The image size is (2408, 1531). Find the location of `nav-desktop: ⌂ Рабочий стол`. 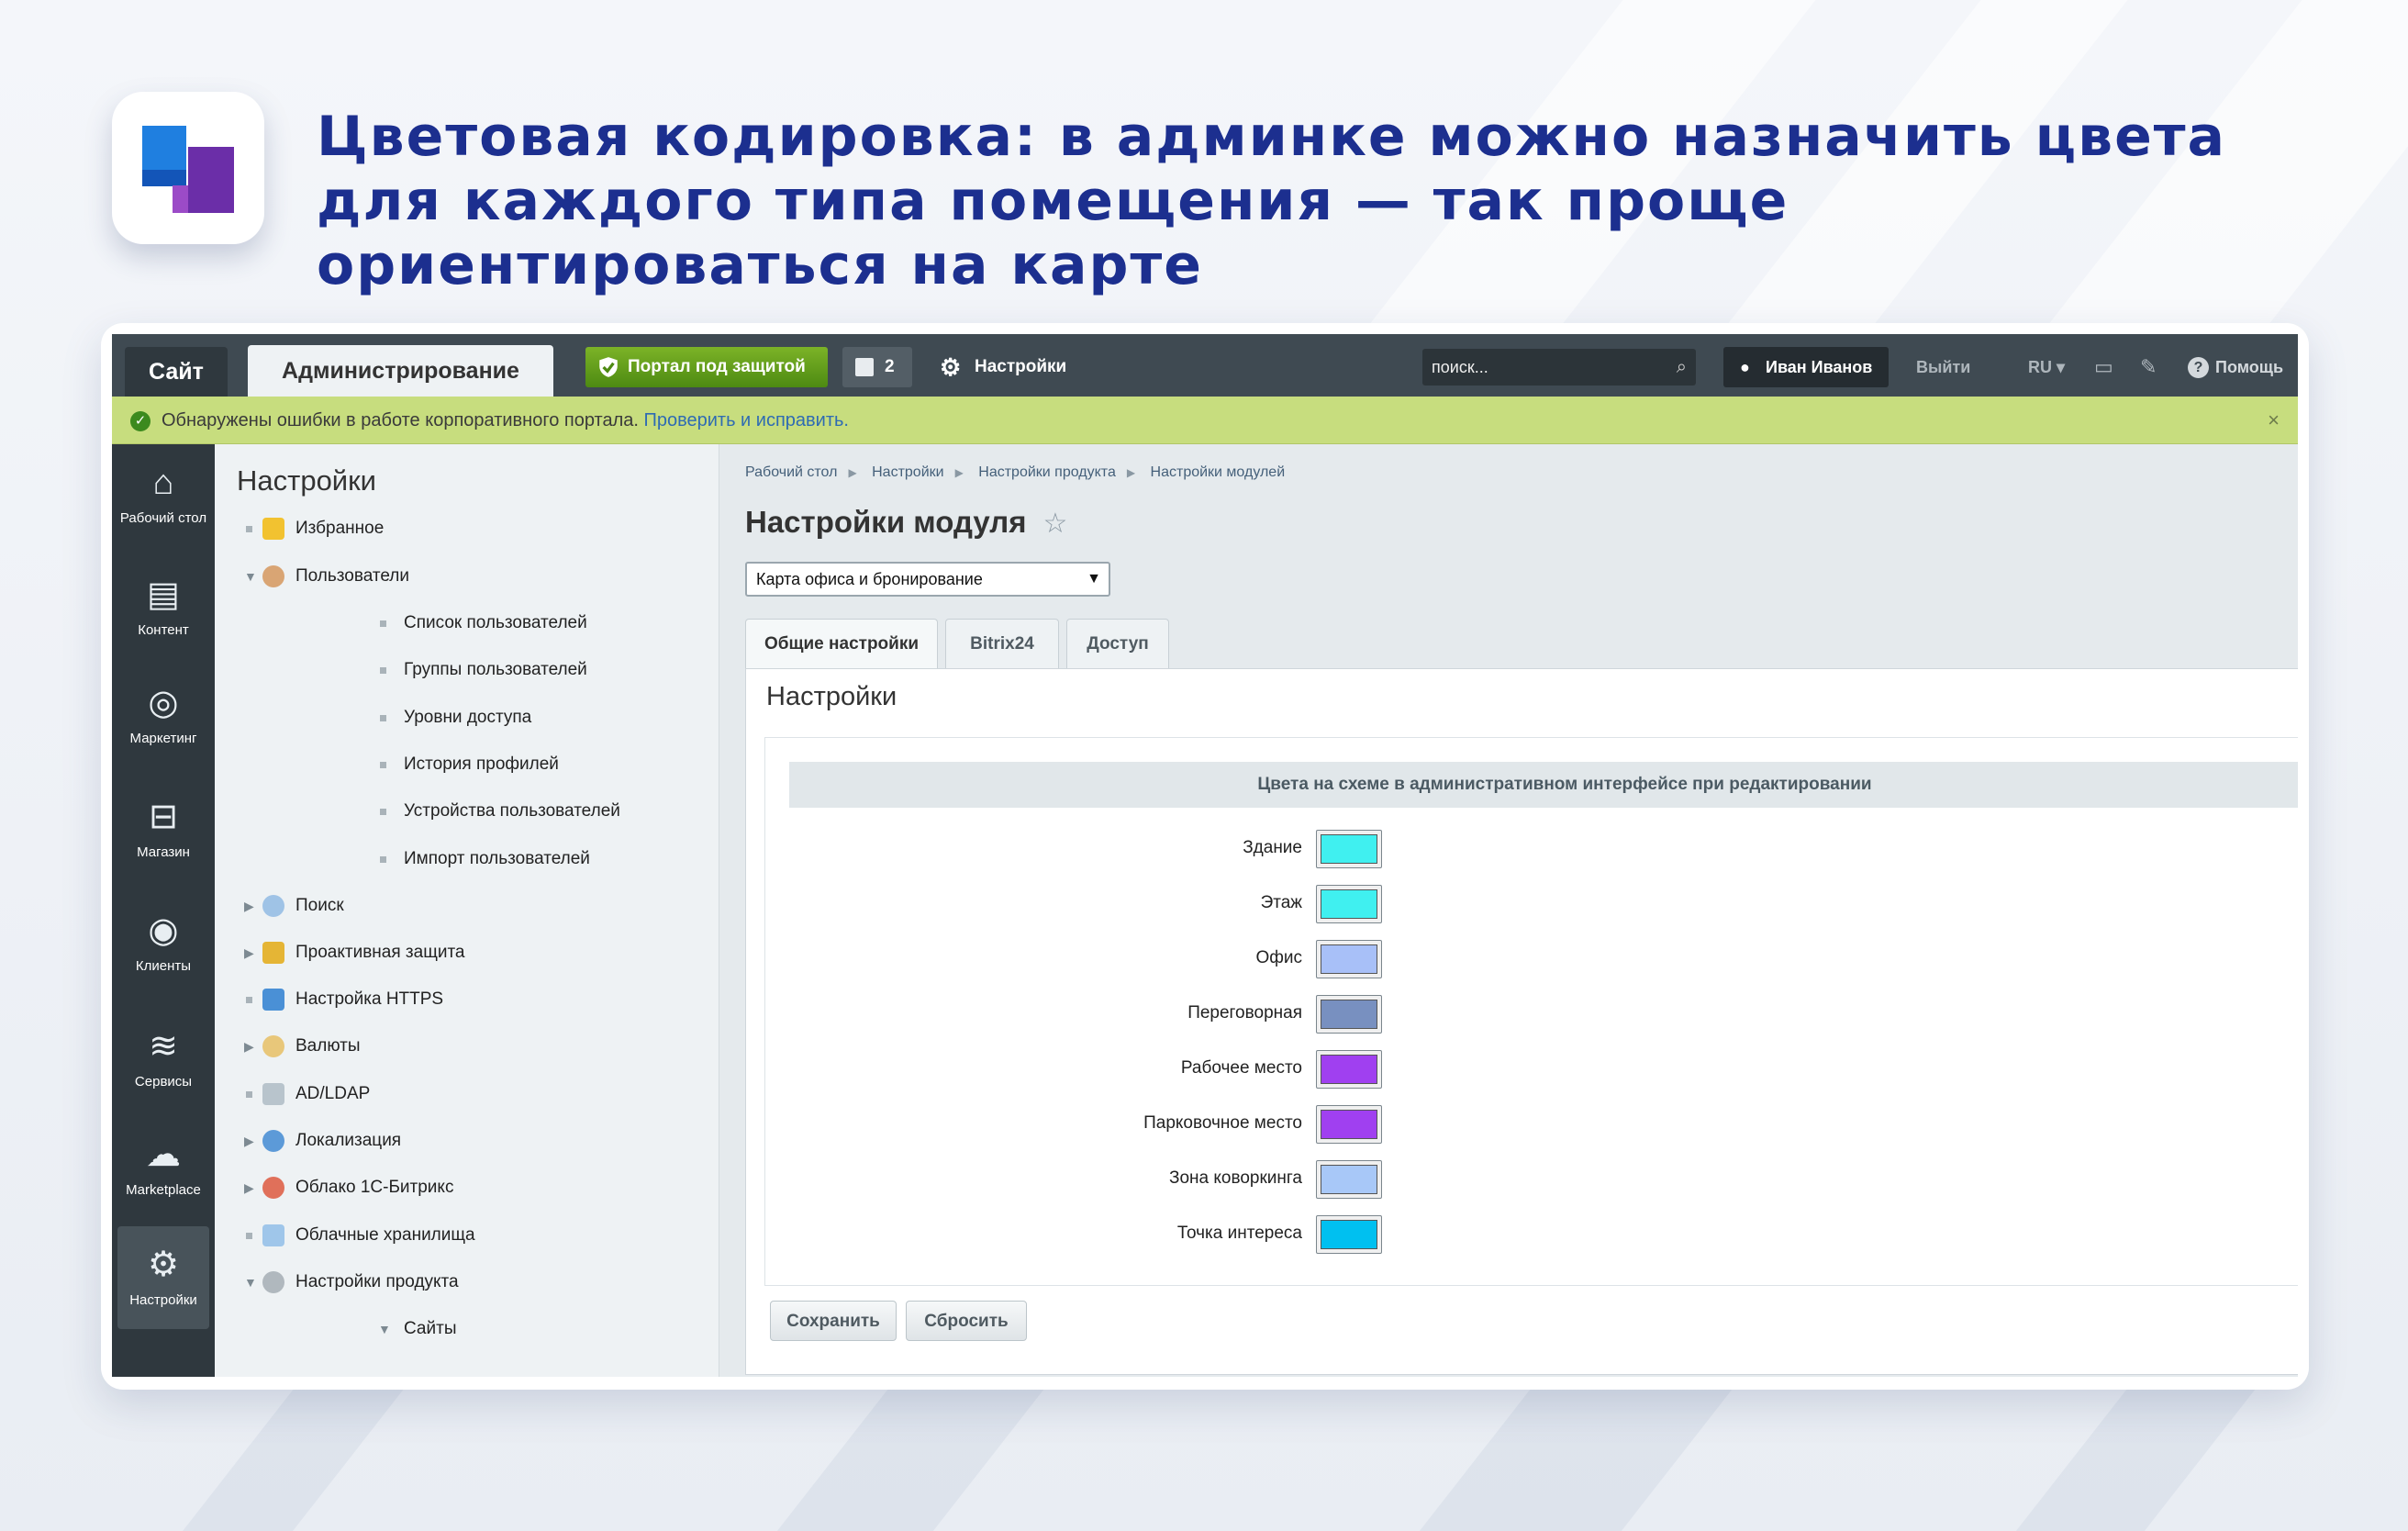

nav-desktop: ⌂ Рабочий стол is located at coordinates (164, 493).